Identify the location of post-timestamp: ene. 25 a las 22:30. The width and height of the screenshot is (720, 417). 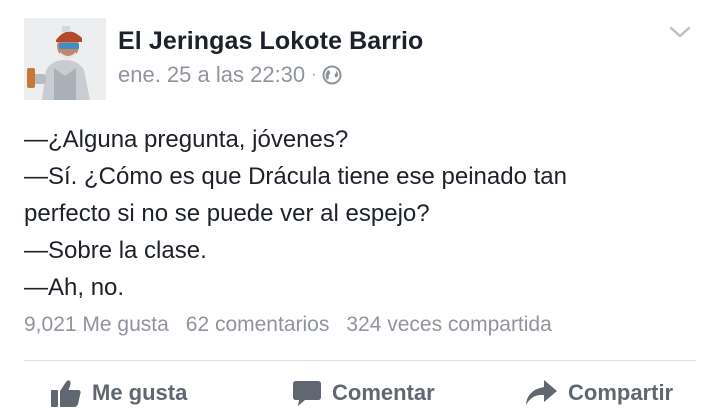
(211, 75).